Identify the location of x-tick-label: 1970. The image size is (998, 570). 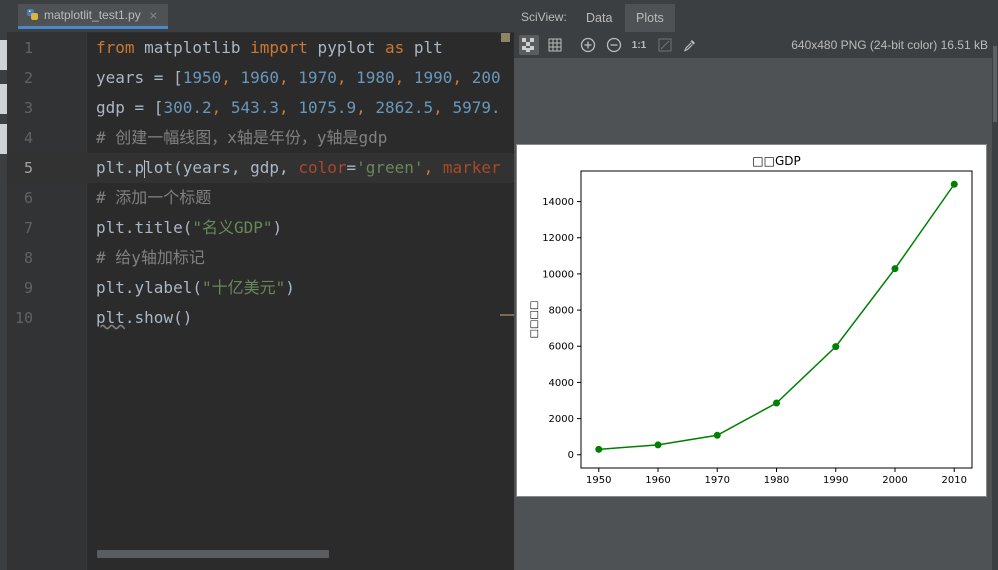
(717, 480).